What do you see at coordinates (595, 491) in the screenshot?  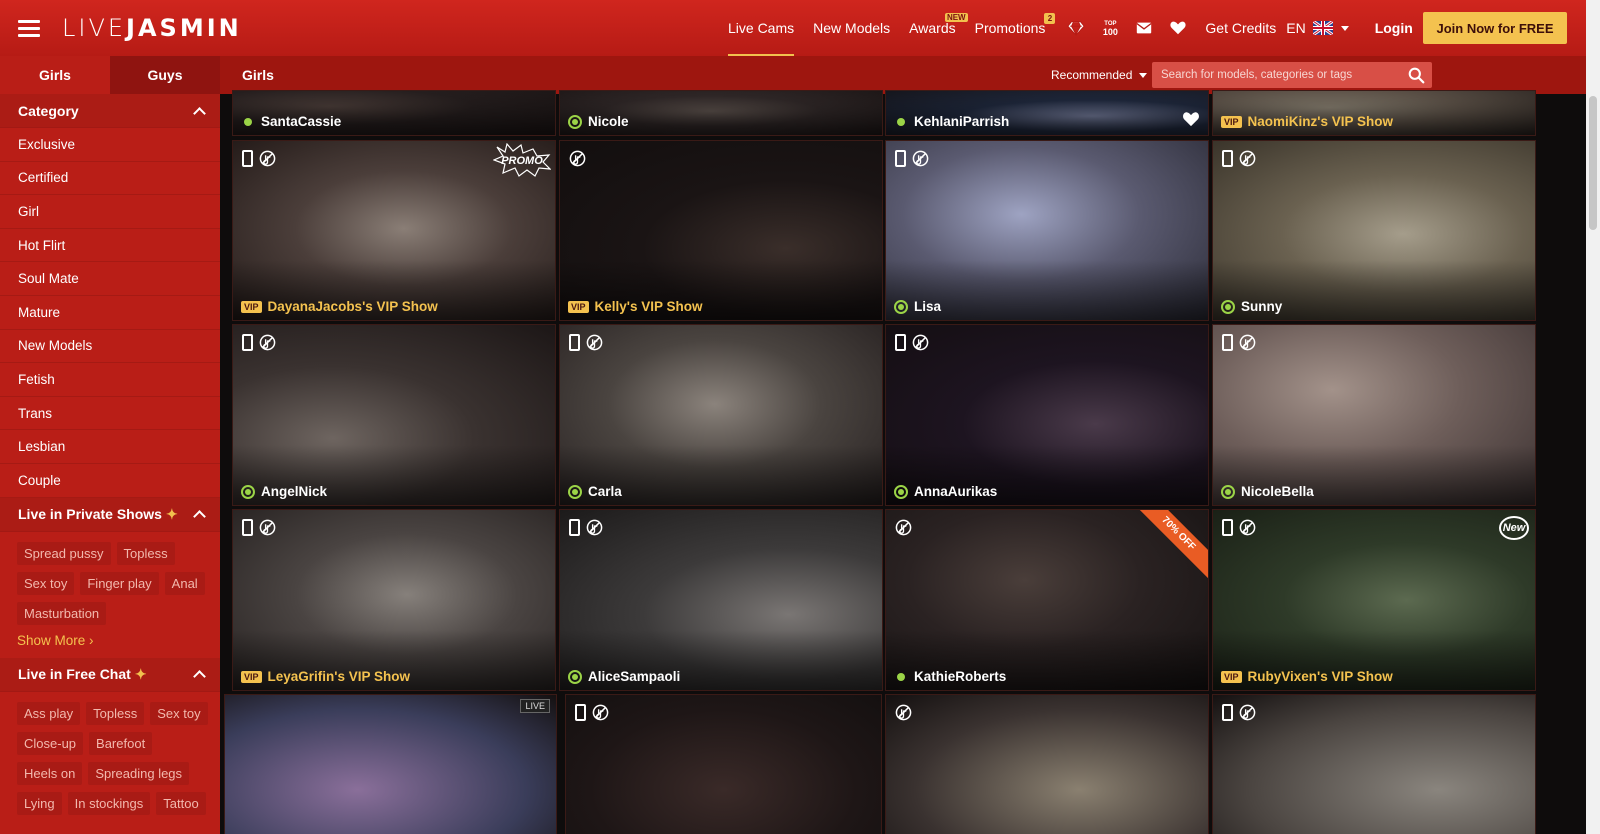 I see `model-name: Carla` at bounding box center [595, 491].